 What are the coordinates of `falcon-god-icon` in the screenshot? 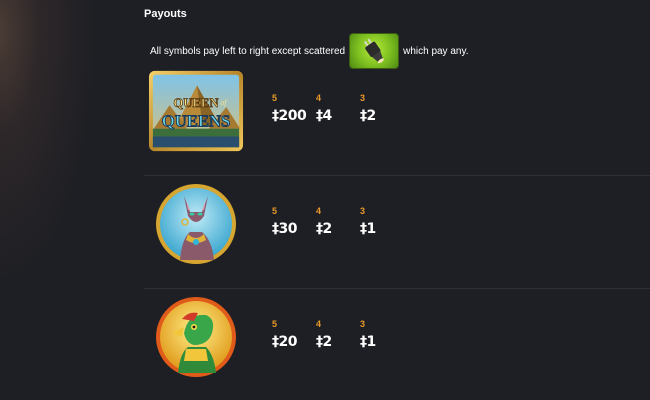 It's located at (196, 337).